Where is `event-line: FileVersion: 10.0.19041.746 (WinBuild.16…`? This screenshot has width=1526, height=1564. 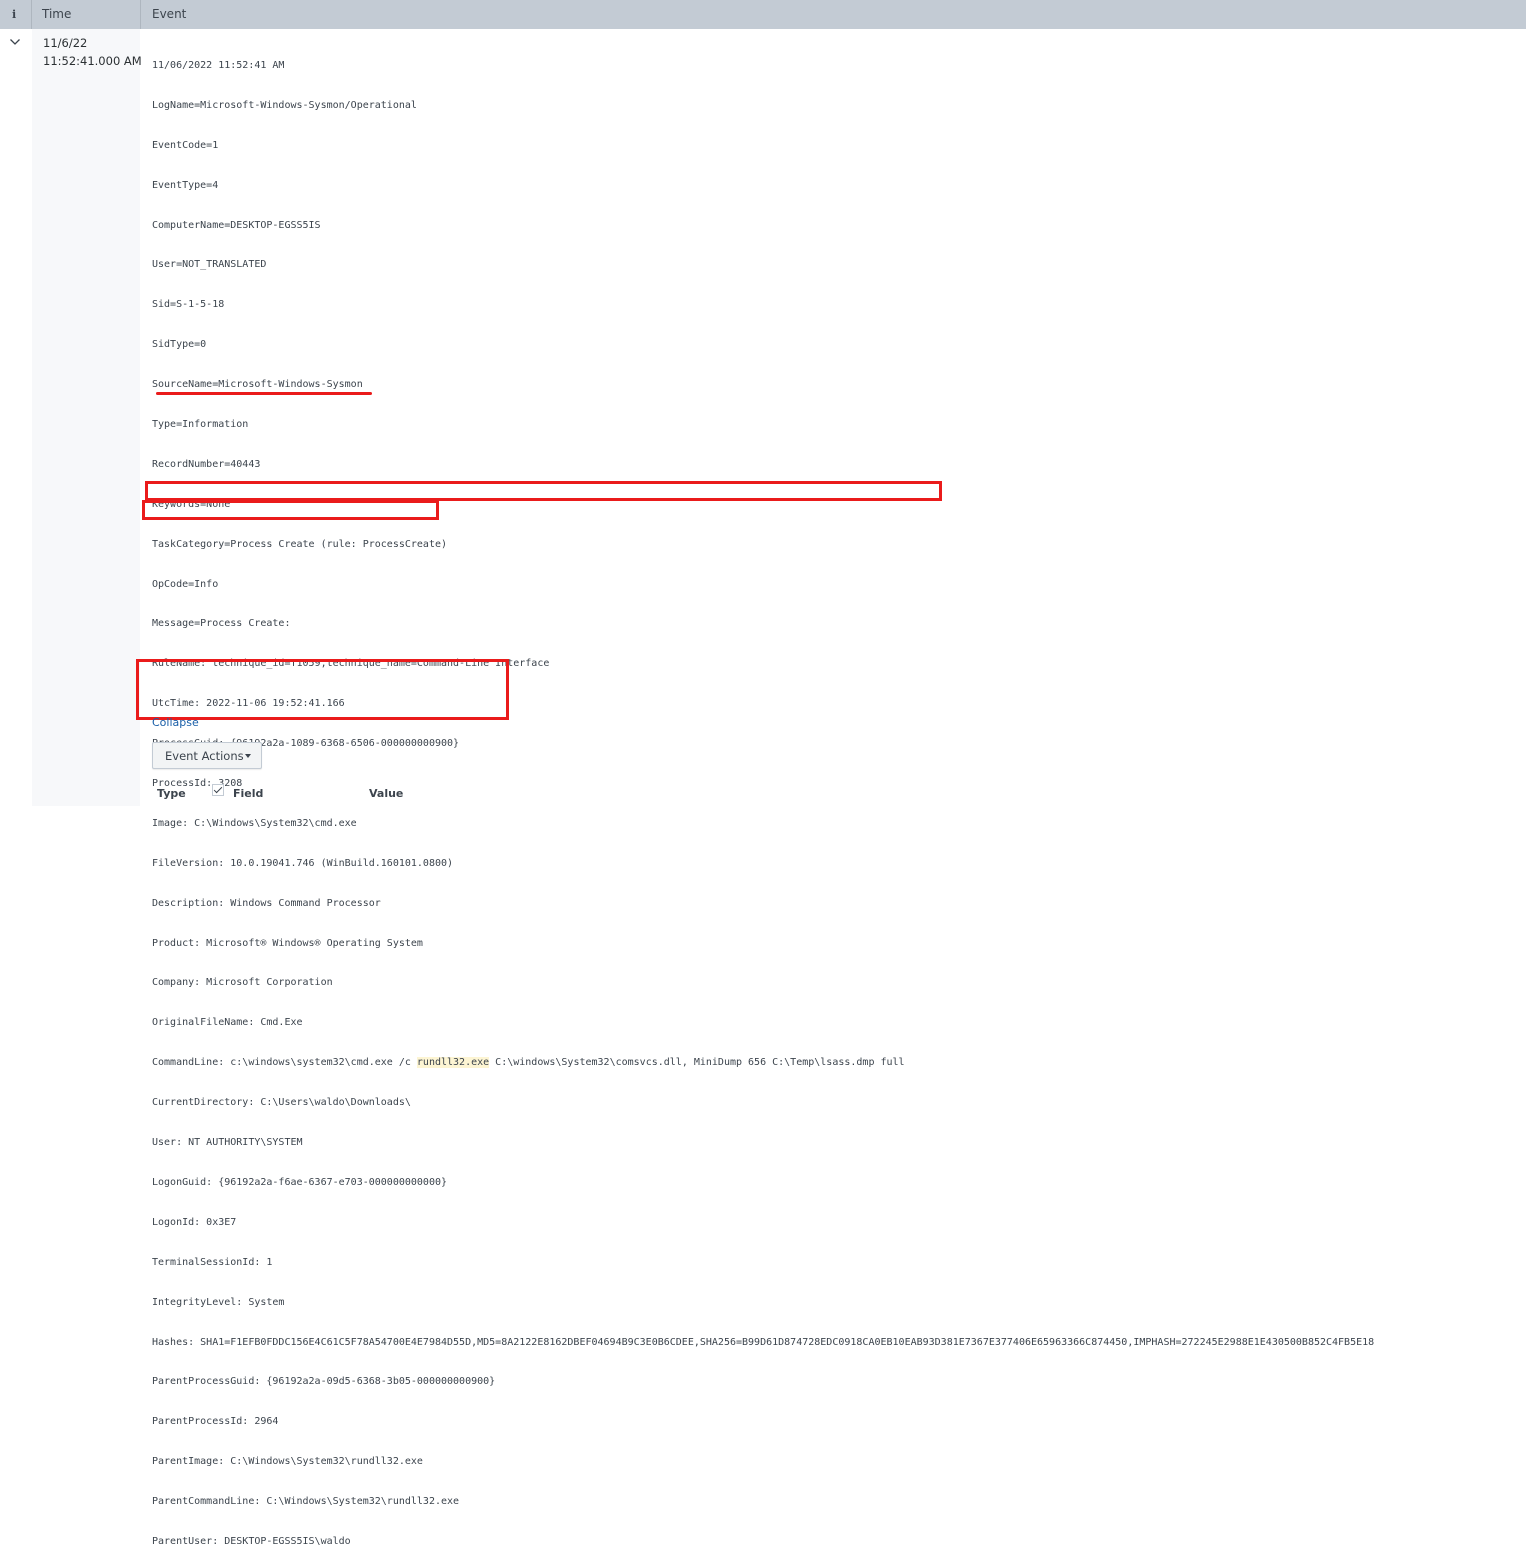
event-line: FileVersion: 10.0.19041.746 (WinBuild.16… is located at coordinates (303, 863).